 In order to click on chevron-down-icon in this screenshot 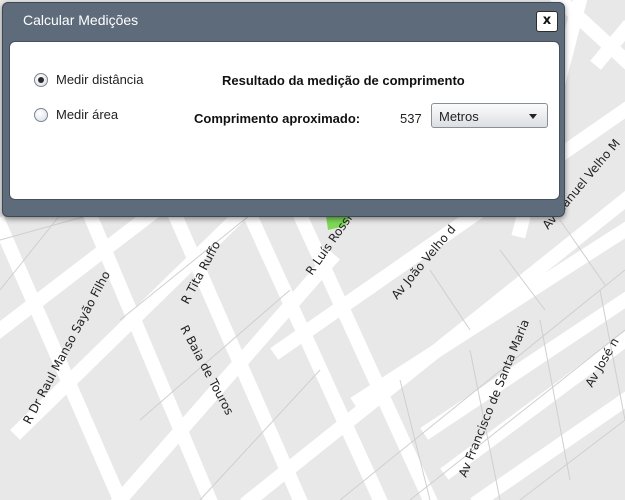, I will do `click(533, 116)`.